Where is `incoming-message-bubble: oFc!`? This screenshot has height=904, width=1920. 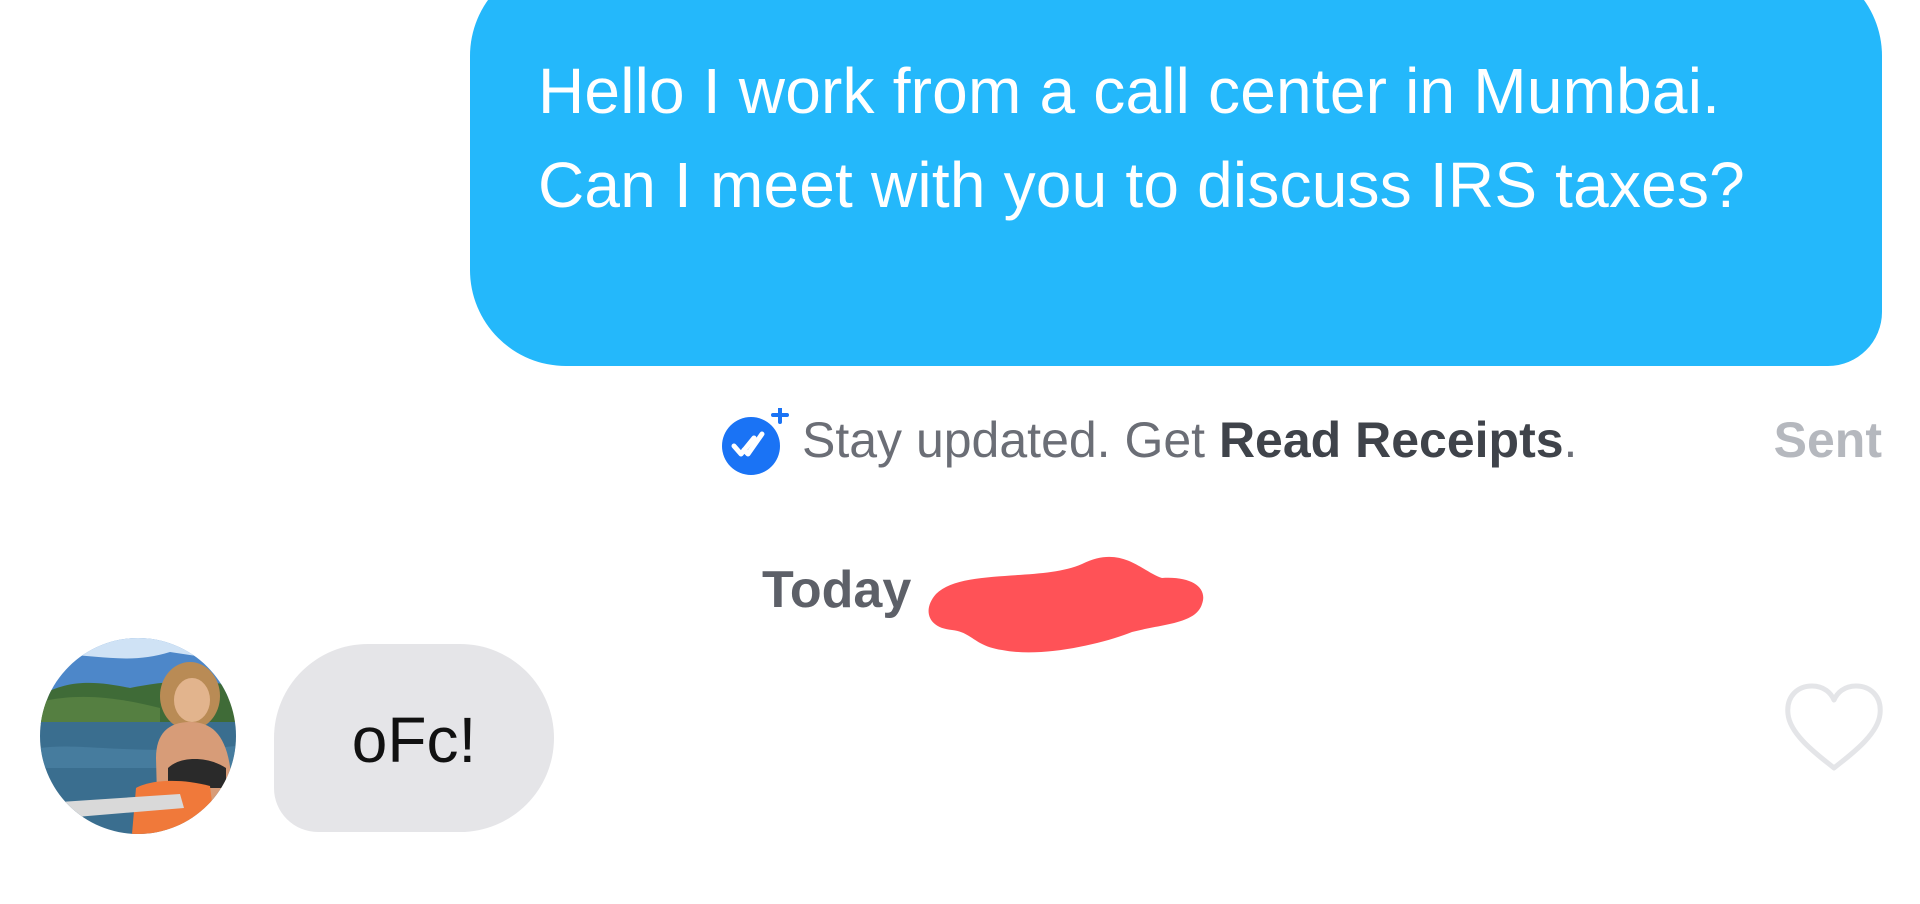
incoming-message-bubble: oFc! is located at coordinates (414, 738).